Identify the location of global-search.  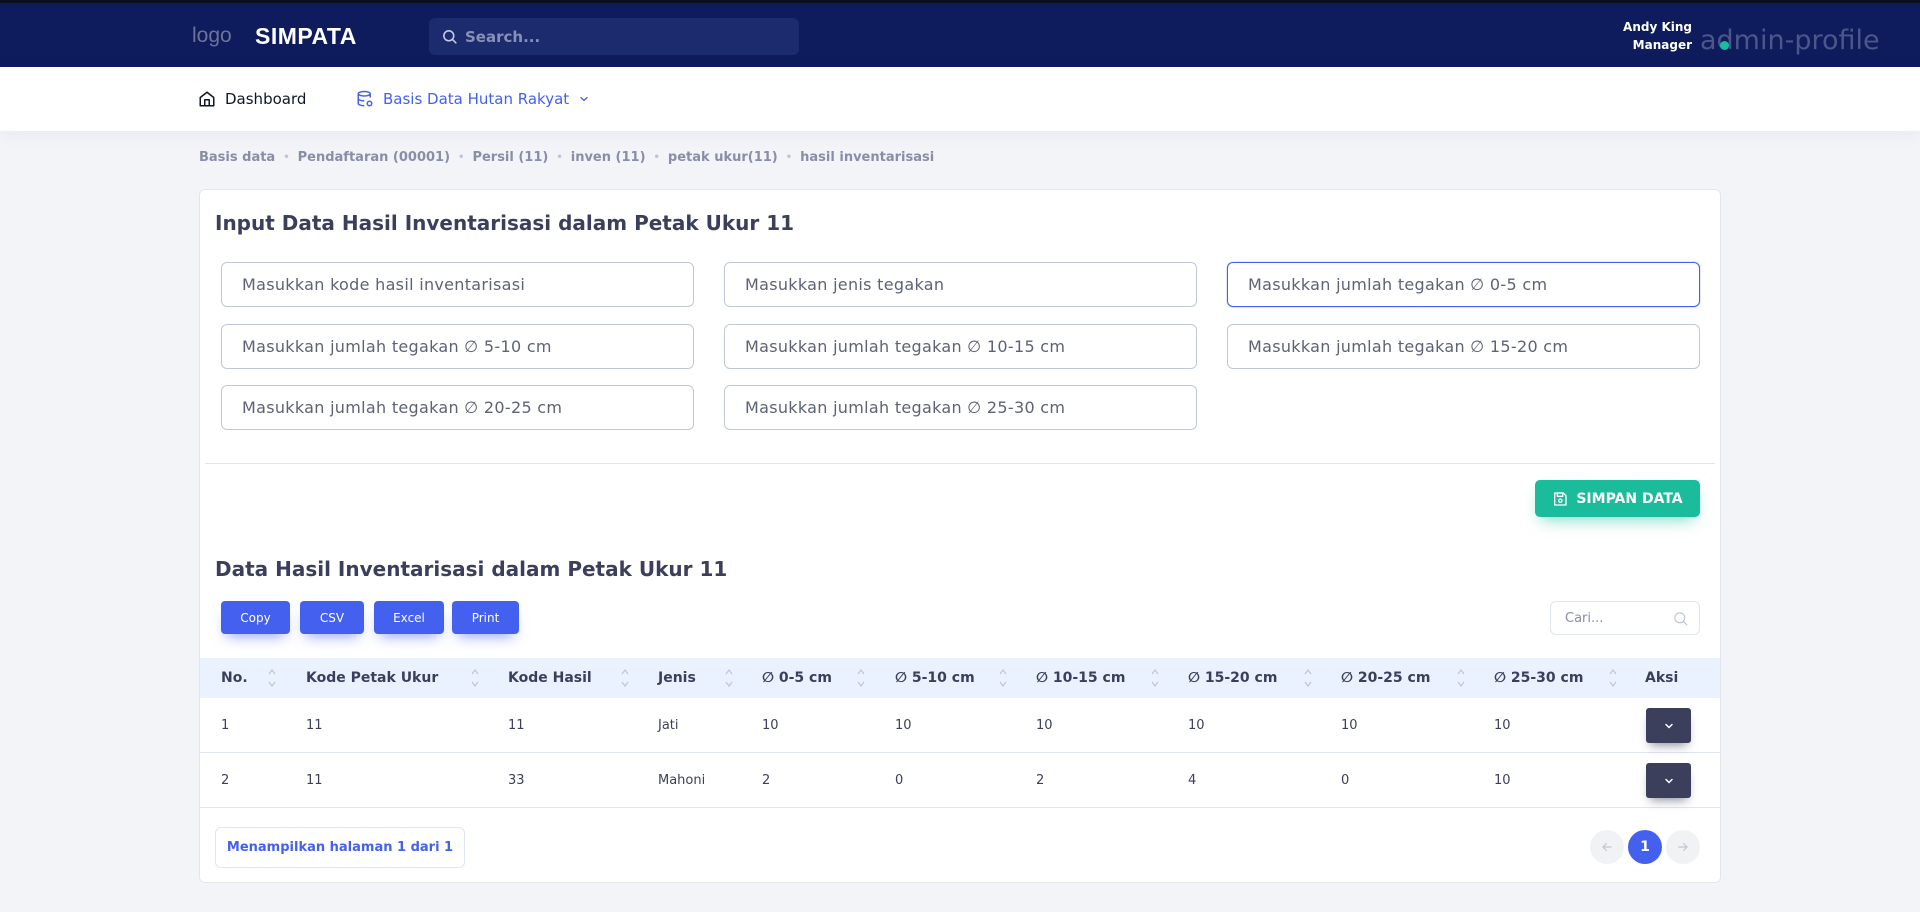
(614, 36).